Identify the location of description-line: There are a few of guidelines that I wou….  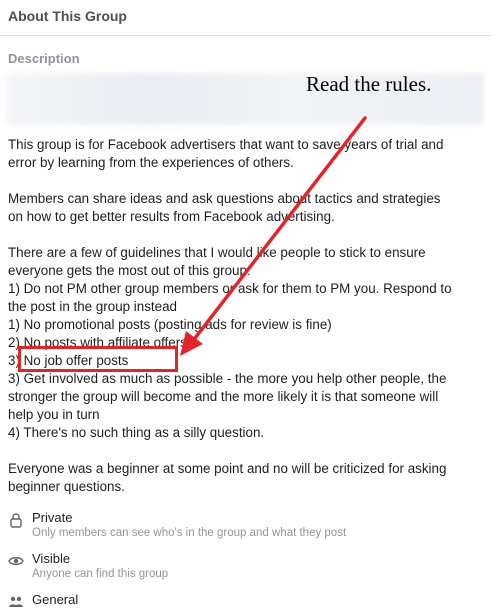
(217, 252).